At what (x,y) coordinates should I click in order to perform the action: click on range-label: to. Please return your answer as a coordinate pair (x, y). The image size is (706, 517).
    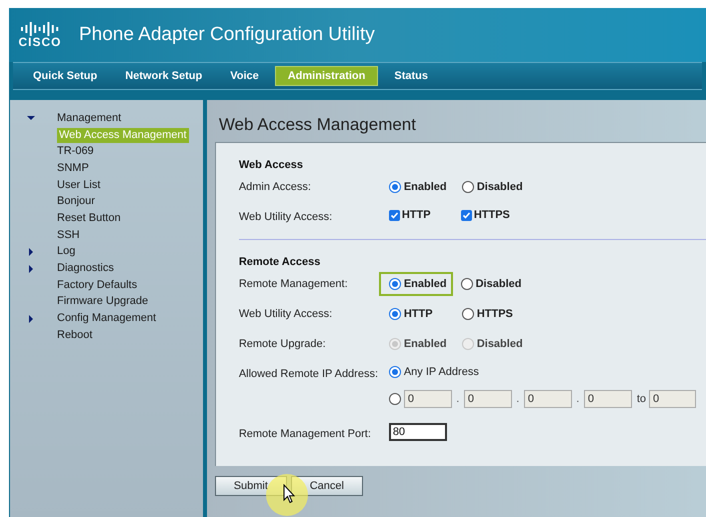
    Looking at the image, I should click on (641, 399).